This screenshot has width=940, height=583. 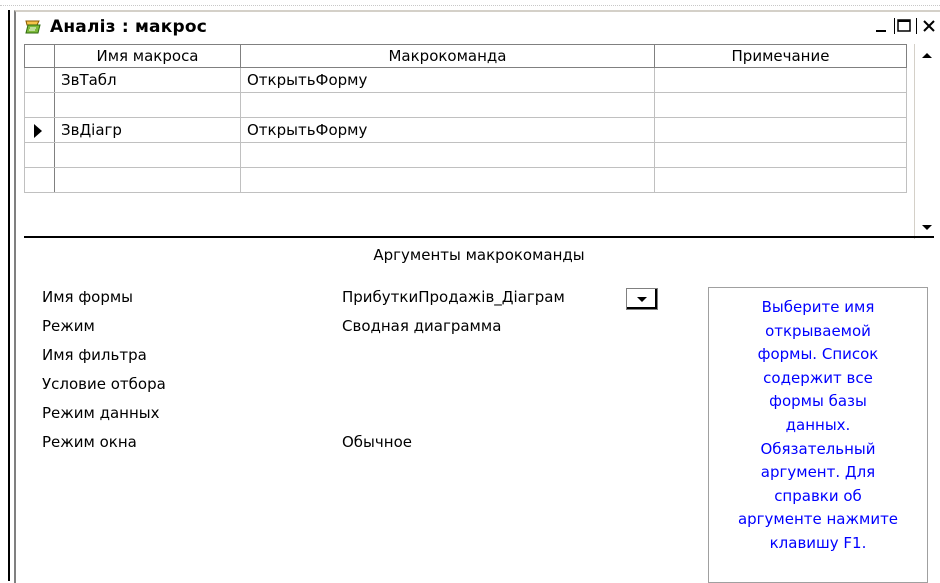 I want to click on window-controls, so click(x=905, y=26).